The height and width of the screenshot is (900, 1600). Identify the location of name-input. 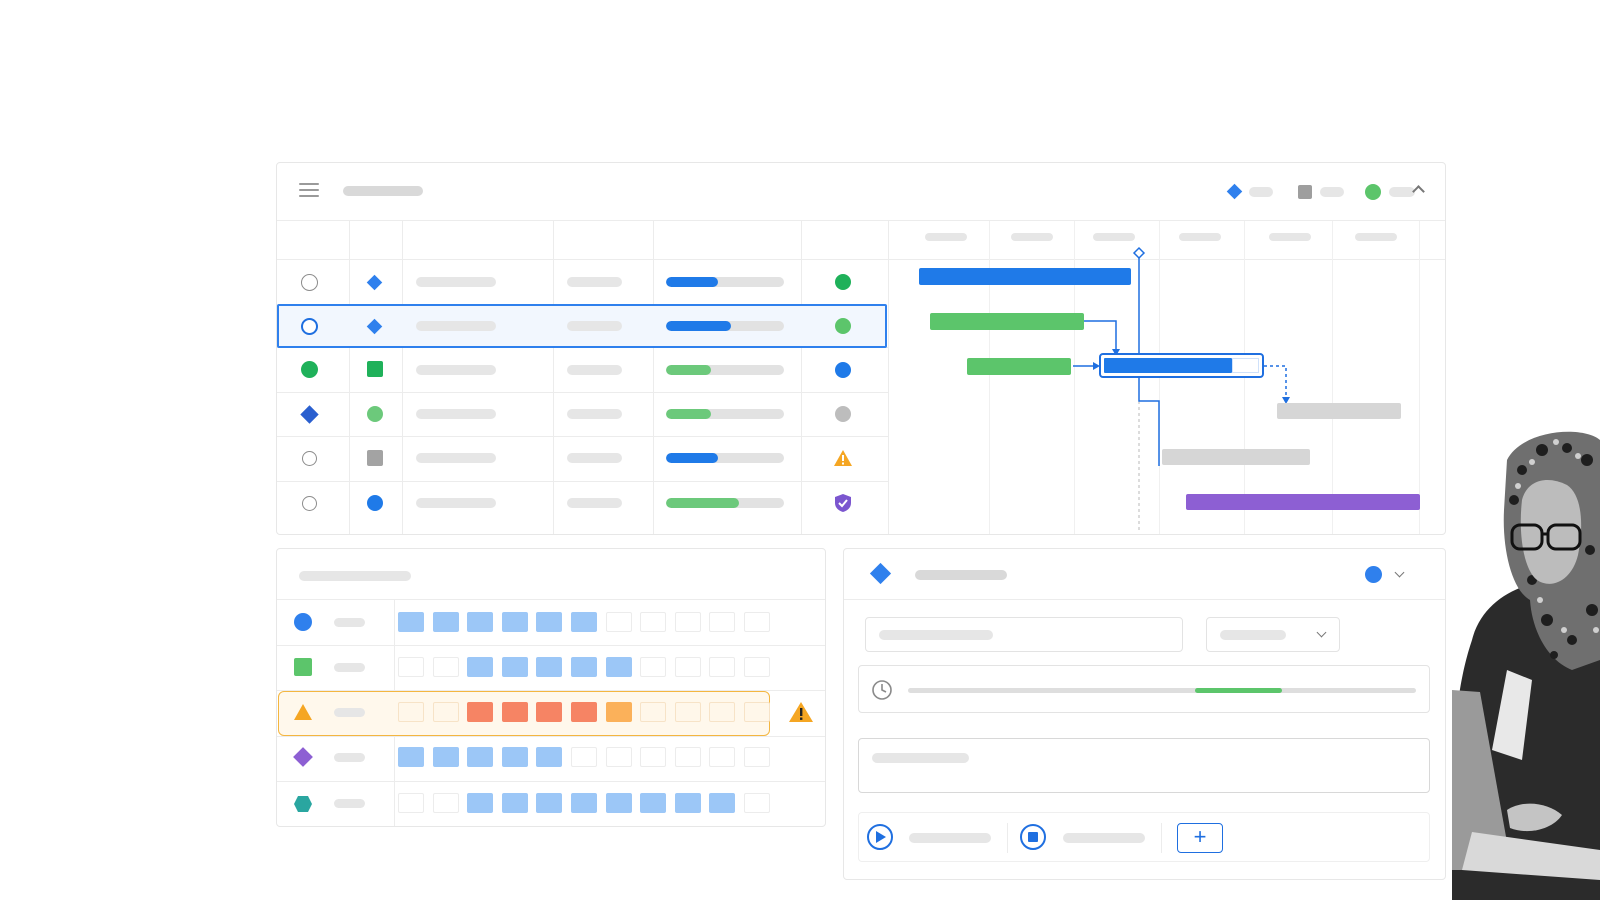
(1024, 634).